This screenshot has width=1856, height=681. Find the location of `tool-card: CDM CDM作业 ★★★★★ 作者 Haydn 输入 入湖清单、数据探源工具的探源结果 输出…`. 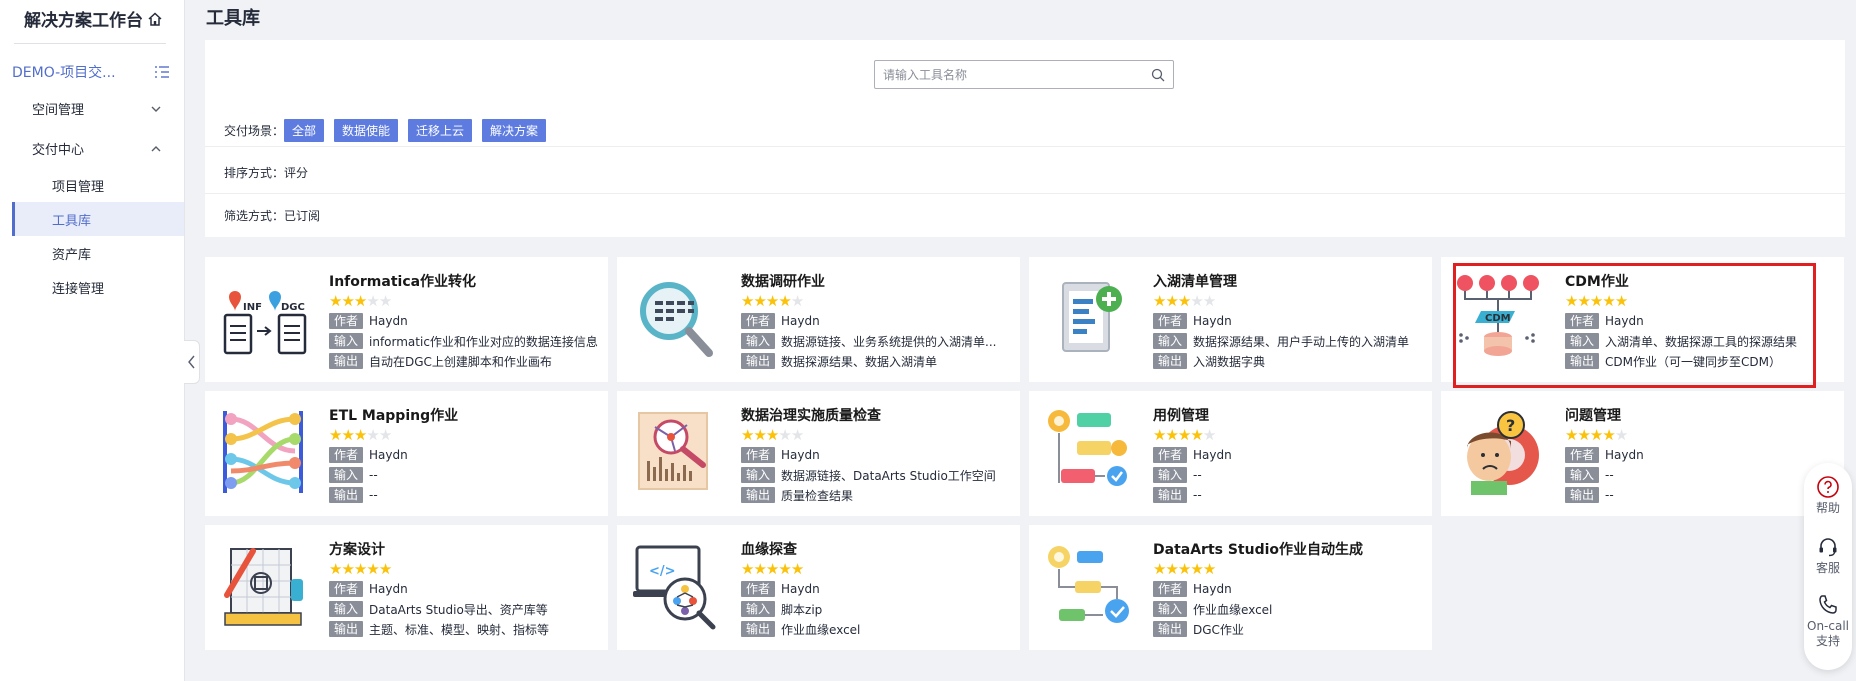

tool-card: CDM CDM作业 ★★★★★ 作者 Haydn 输入 入湖清单、数据探源工具的探源结果 输出… is located at coordinates (1642, 322).